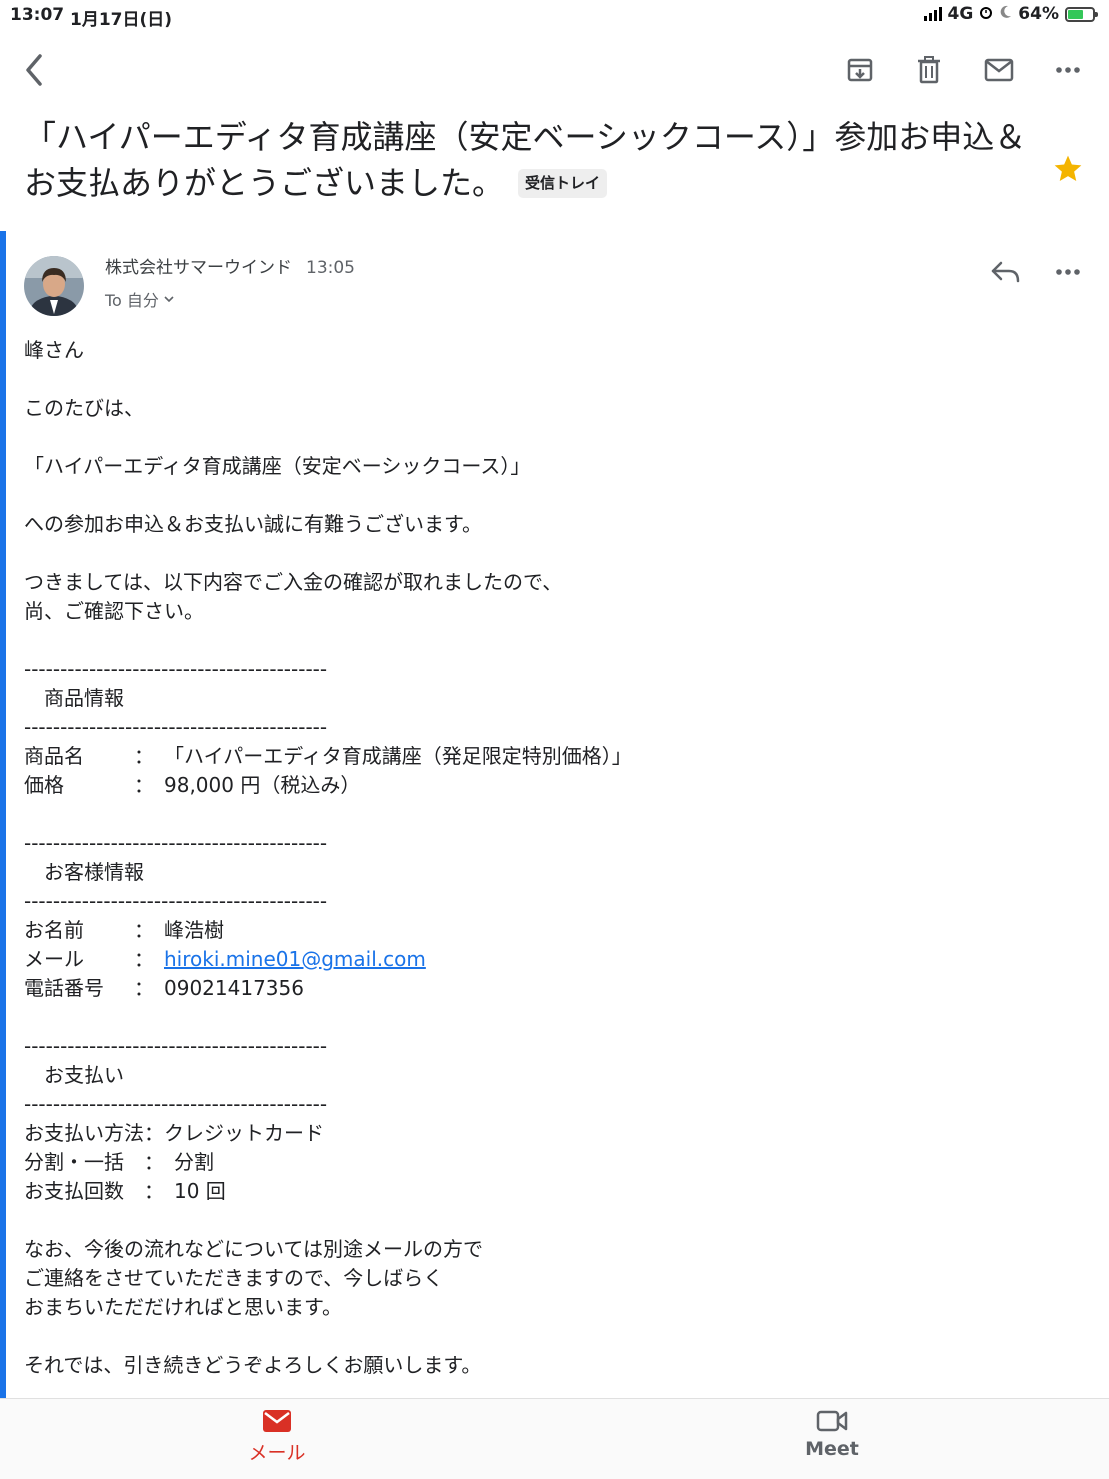 The image size is (1109, 1479). I want to click on count-row: お支払回数 ： 10 回, so click(554, 1191).